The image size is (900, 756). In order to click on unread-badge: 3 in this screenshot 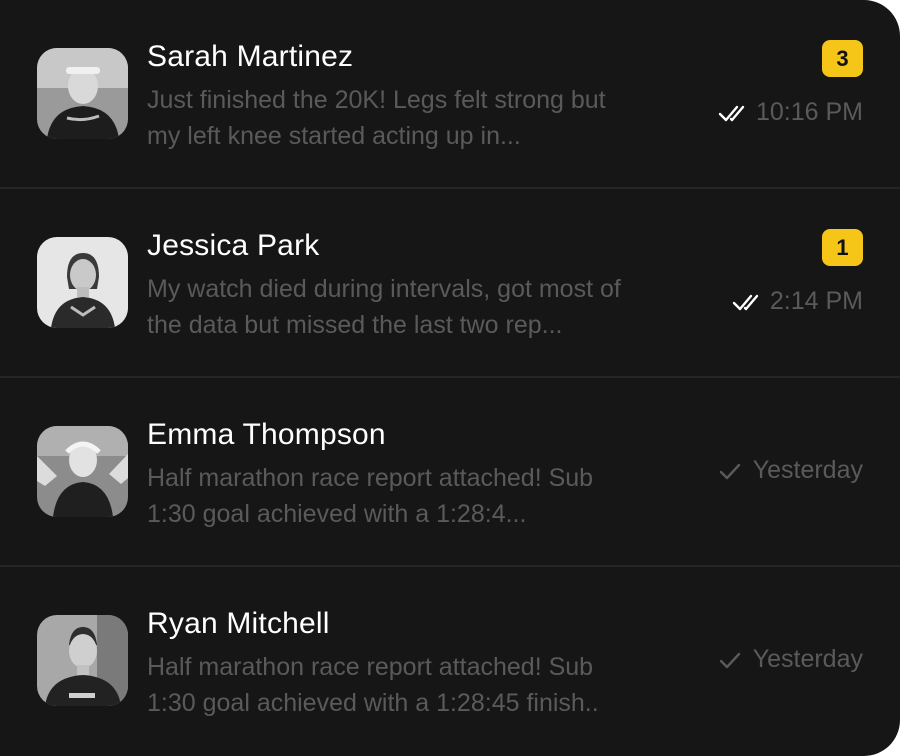, I will do `click(842, 58)`.